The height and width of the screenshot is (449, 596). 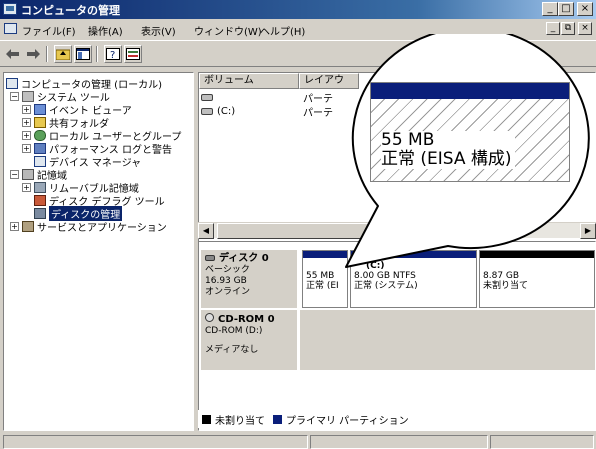 What do you see at coordinates (28, 96) in the screenshot?
I see `tools-icon` at bounding box center [28, 96].